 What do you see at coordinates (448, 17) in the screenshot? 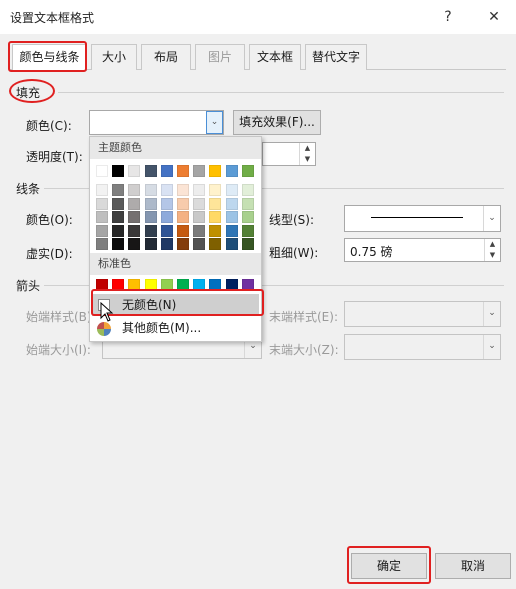
I see `help-button: ?` at bounding box center [448, 17].